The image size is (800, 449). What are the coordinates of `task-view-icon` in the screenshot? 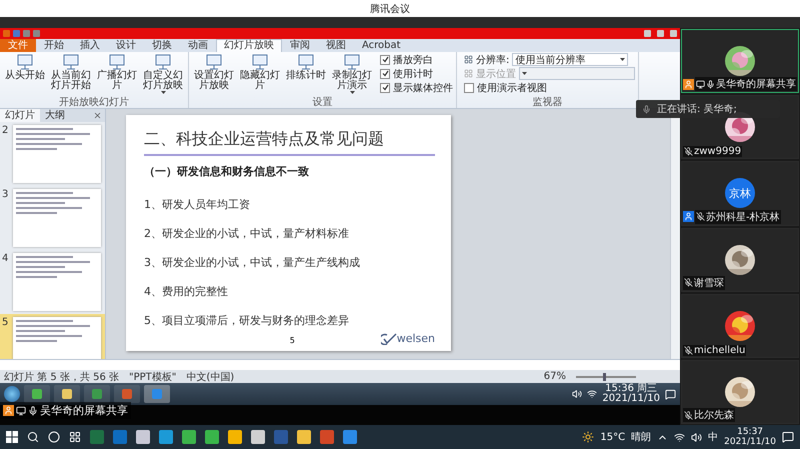 It's located at (75, 437).